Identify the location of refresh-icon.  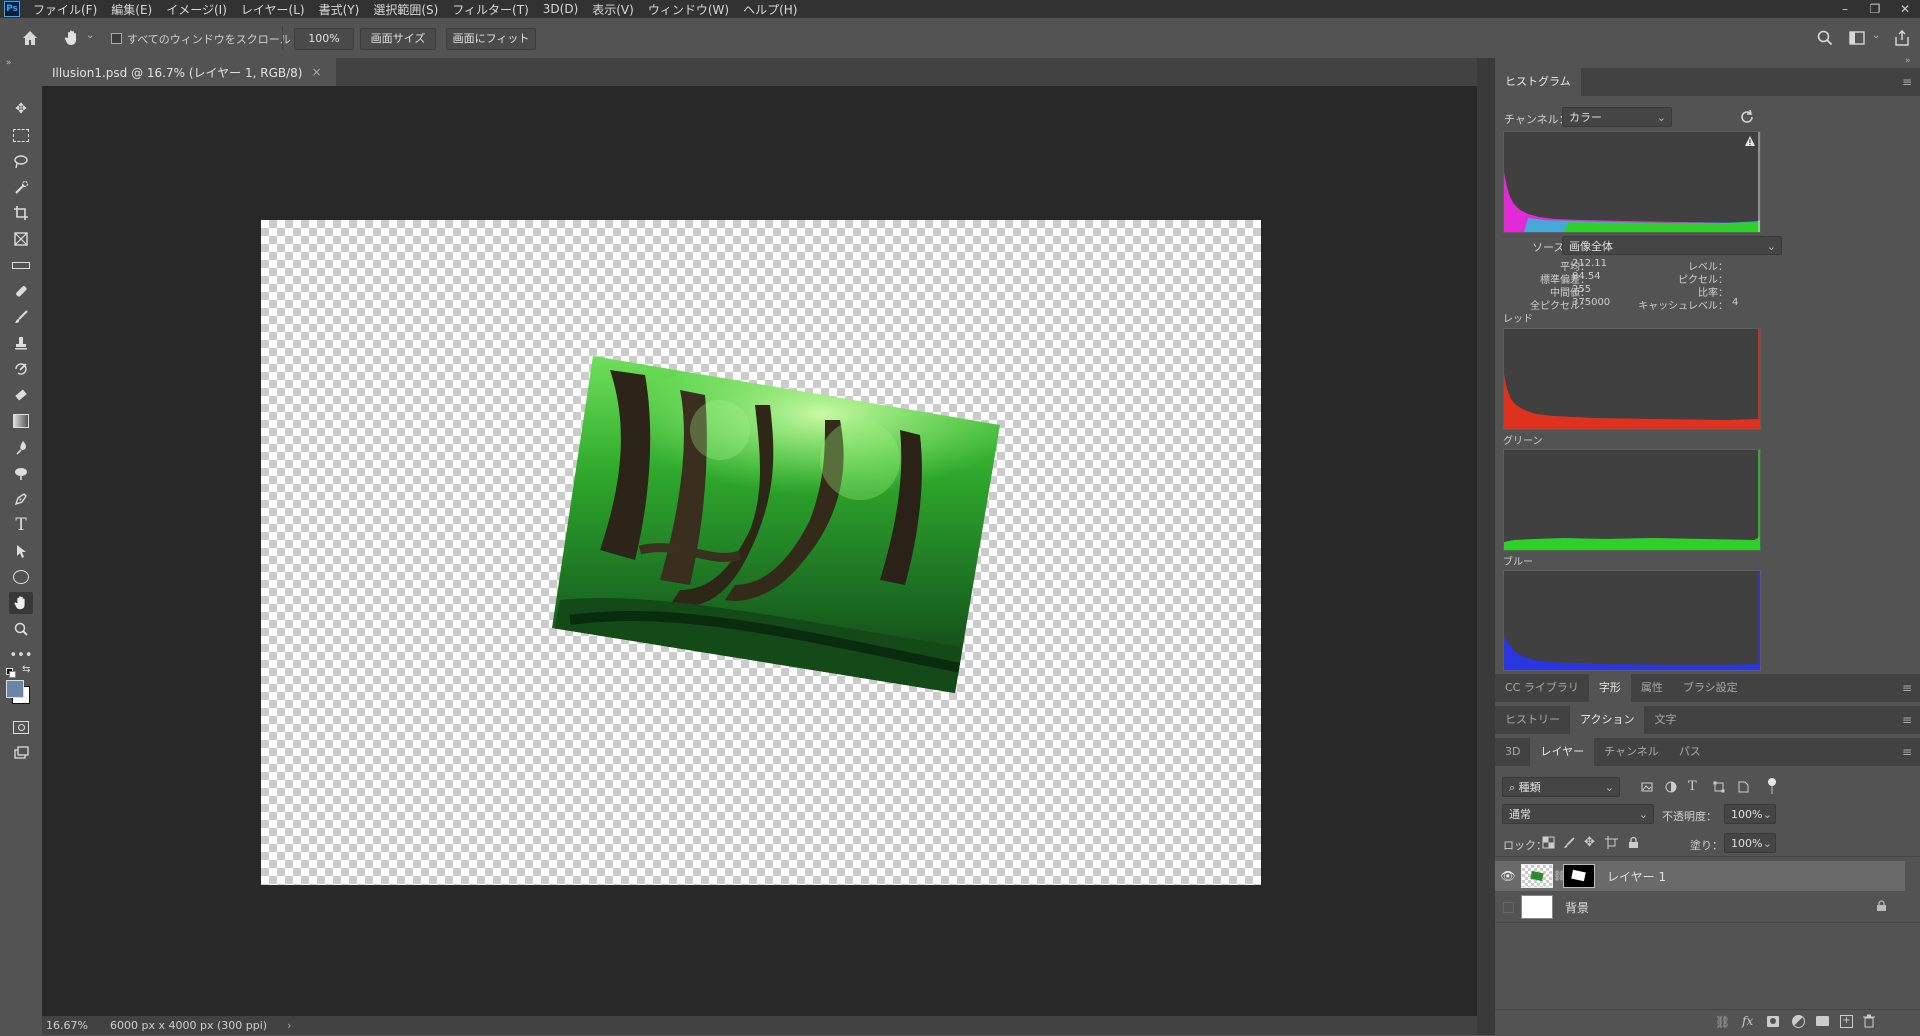
(1747, 117).